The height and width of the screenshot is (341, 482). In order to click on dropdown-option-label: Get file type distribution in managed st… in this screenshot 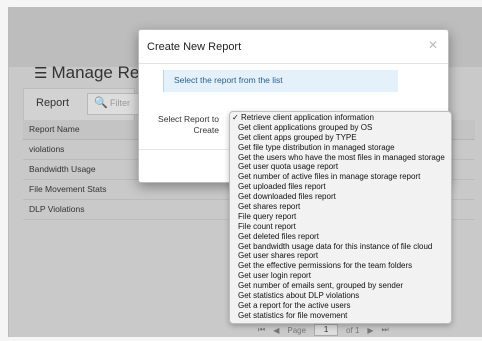, I will do `click(316, 147)`.